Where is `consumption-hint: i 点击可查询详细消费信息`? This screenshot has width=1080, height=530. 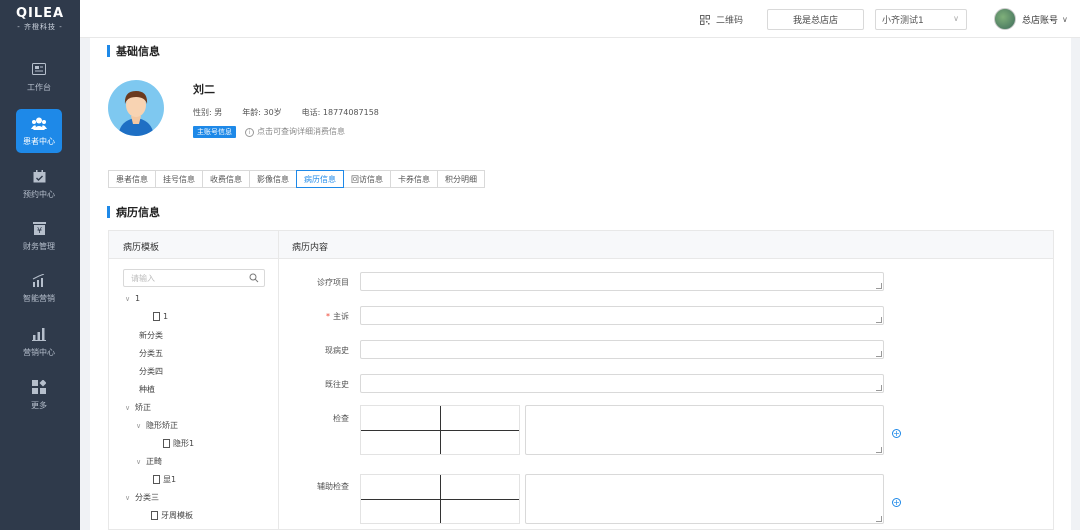 consumption-hint: i 点击可查询详细消费信息 is located at coordinates (295, 132).